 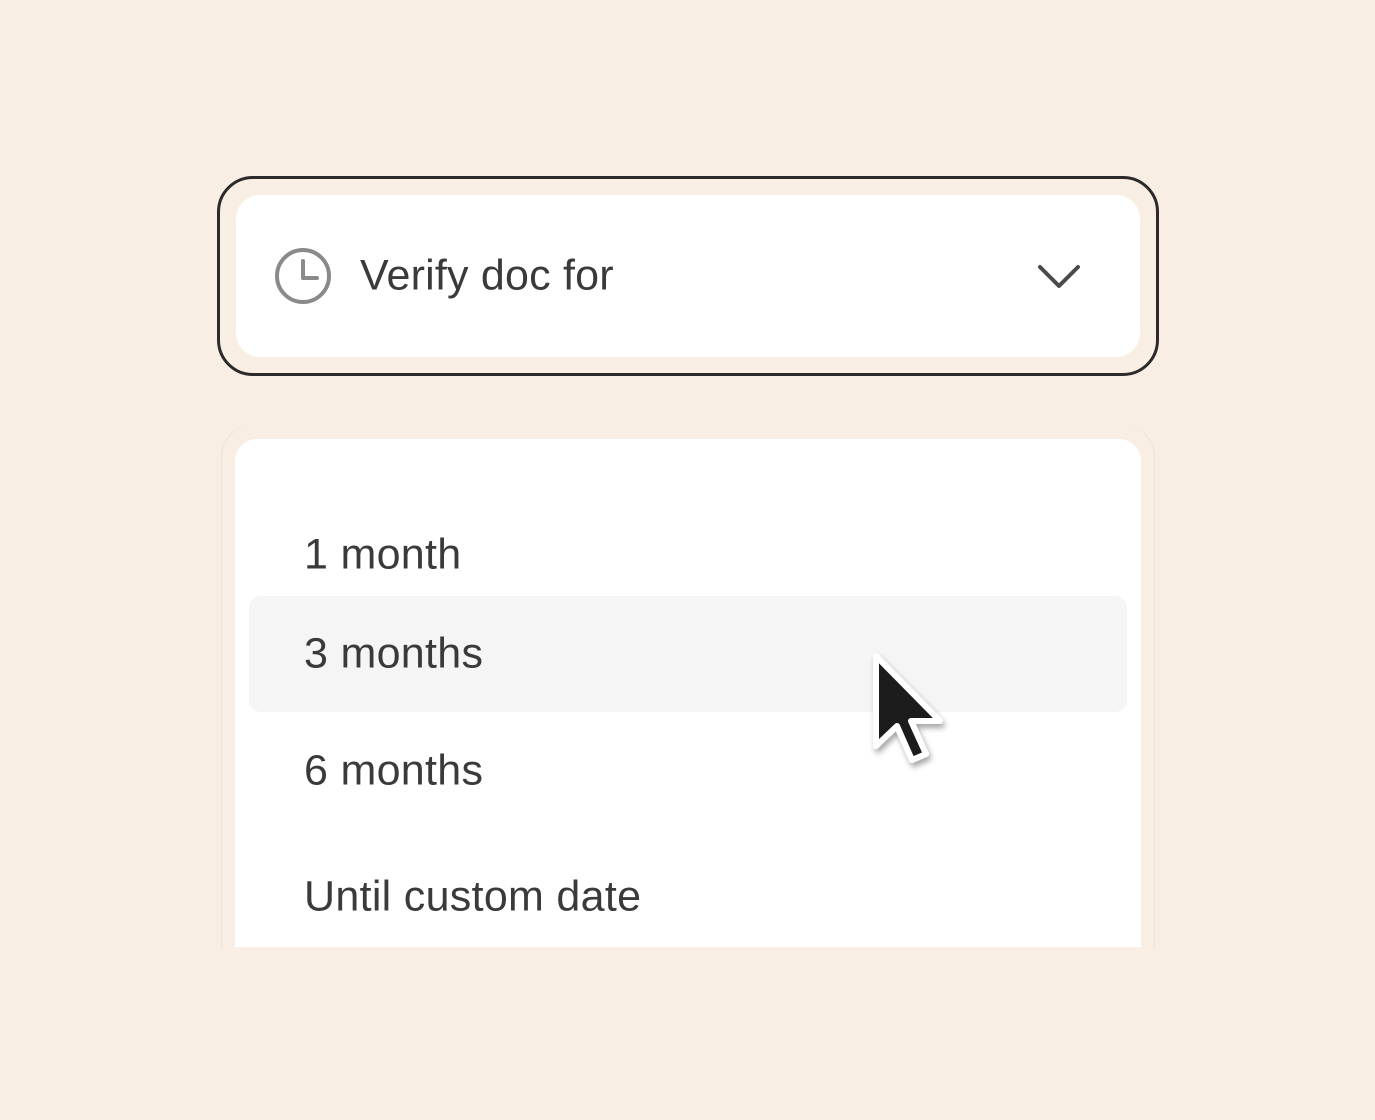 I want to click on menu-item-label: Until custom date, so click(x=473, y=896).